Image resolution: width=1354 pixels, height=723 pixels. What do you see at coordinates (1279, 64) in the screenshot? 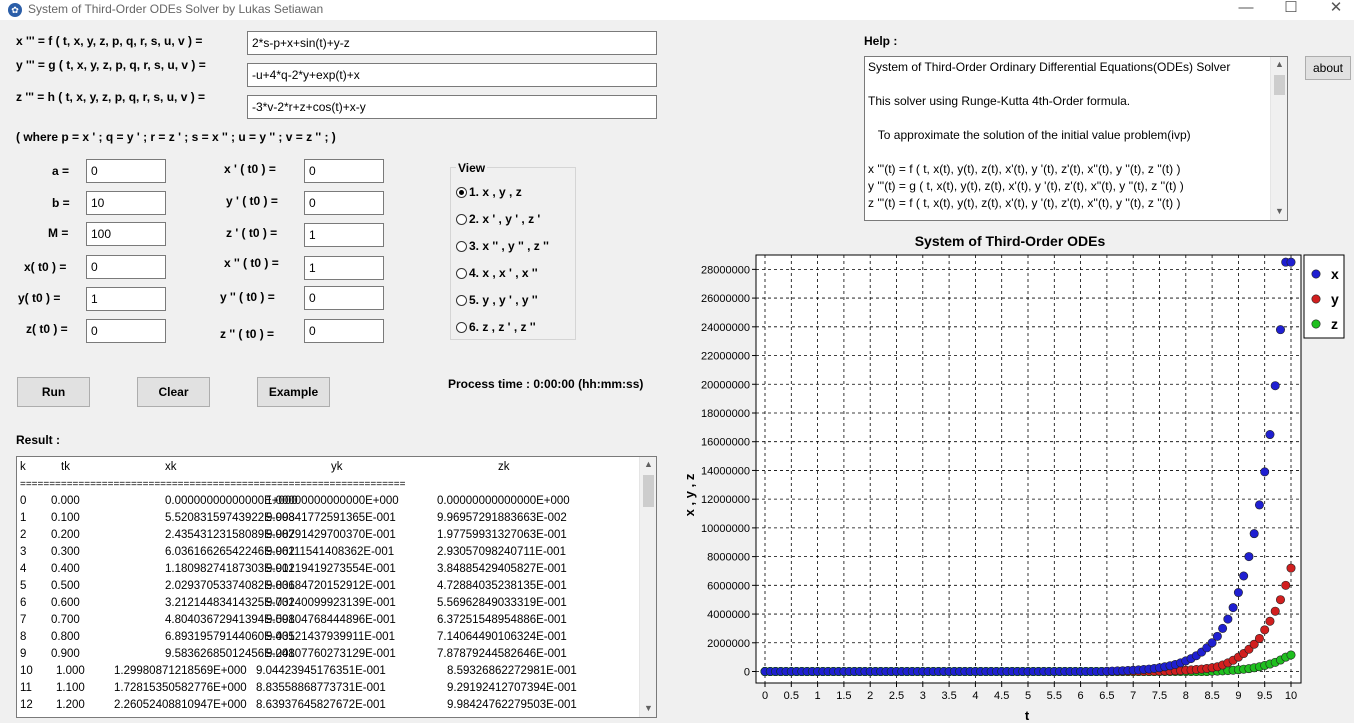
I see `help-scroll-up-icon: ▲` at bounding box center [1279, 64].